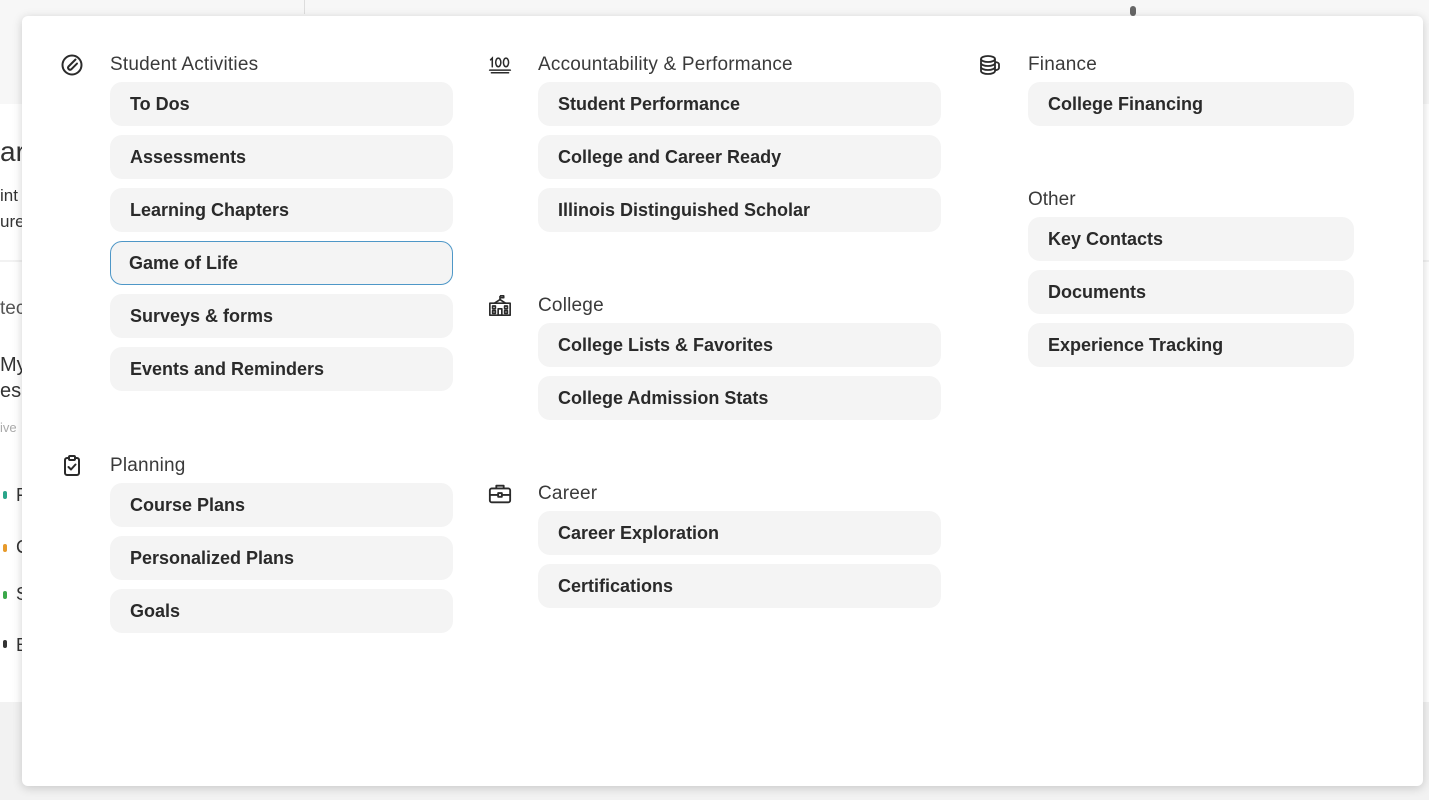  What do you see at coordinates (148, 465) in the screenshot?
I see `section-title: Planning` at bounding box center [148, 465].